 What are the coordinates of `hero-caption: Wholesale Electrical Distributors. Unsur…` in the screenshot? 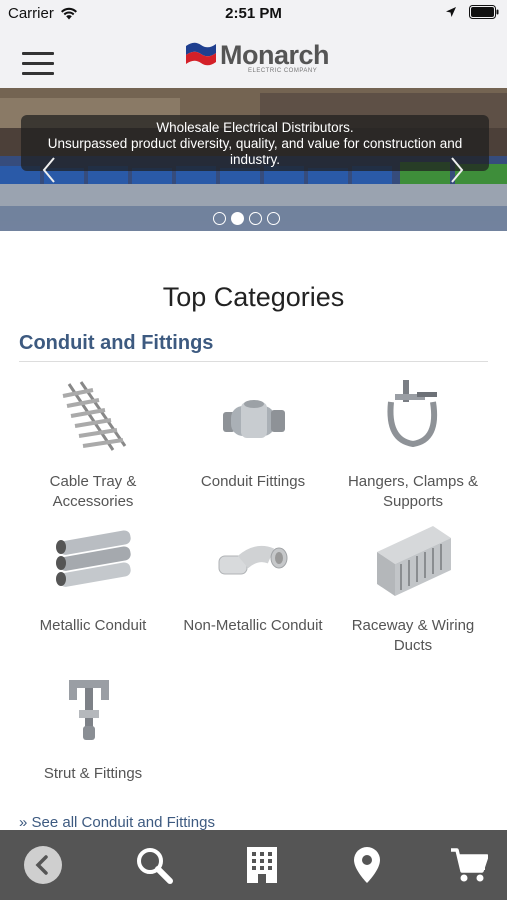 It's located at (255, 143).